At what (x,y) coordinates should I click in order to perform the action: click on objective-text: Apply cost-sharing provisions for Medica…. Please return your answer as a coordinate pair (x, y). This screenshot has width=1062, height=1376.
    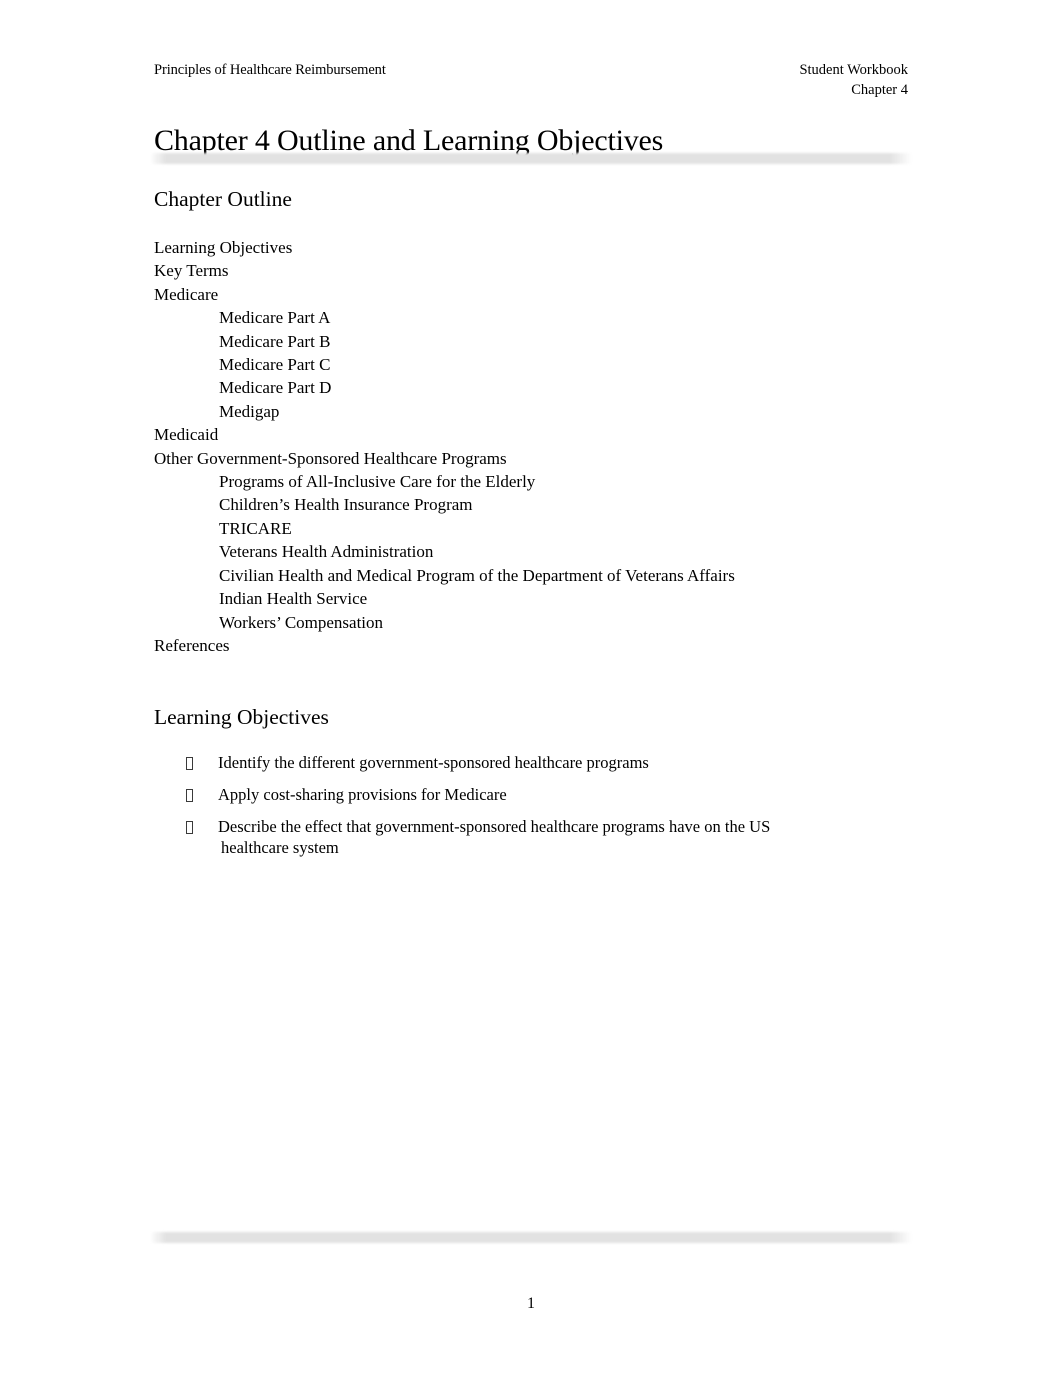
    Looking at the image, I should click on (362, 794).